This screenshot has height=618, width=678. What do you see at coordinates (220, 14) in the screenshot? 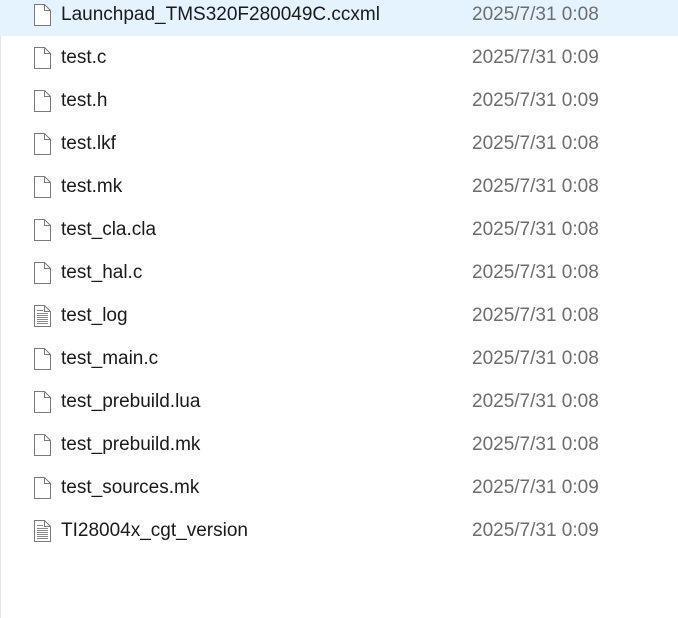
I see `file-name: Launchpad_TMS320F280049C.ccxml` at bounding box center [220, 14].